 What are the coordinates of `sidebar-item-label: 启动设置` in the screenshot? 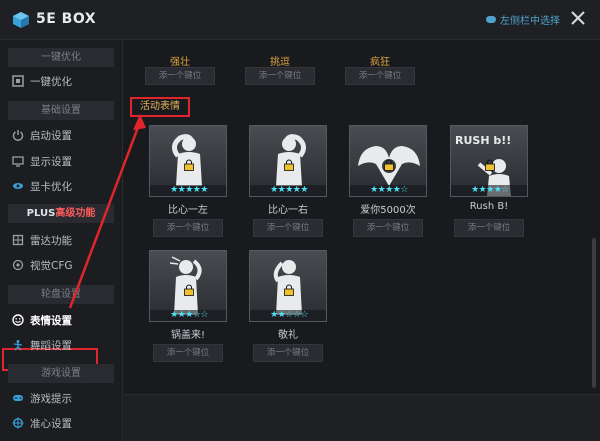 It's located at (51, 135).